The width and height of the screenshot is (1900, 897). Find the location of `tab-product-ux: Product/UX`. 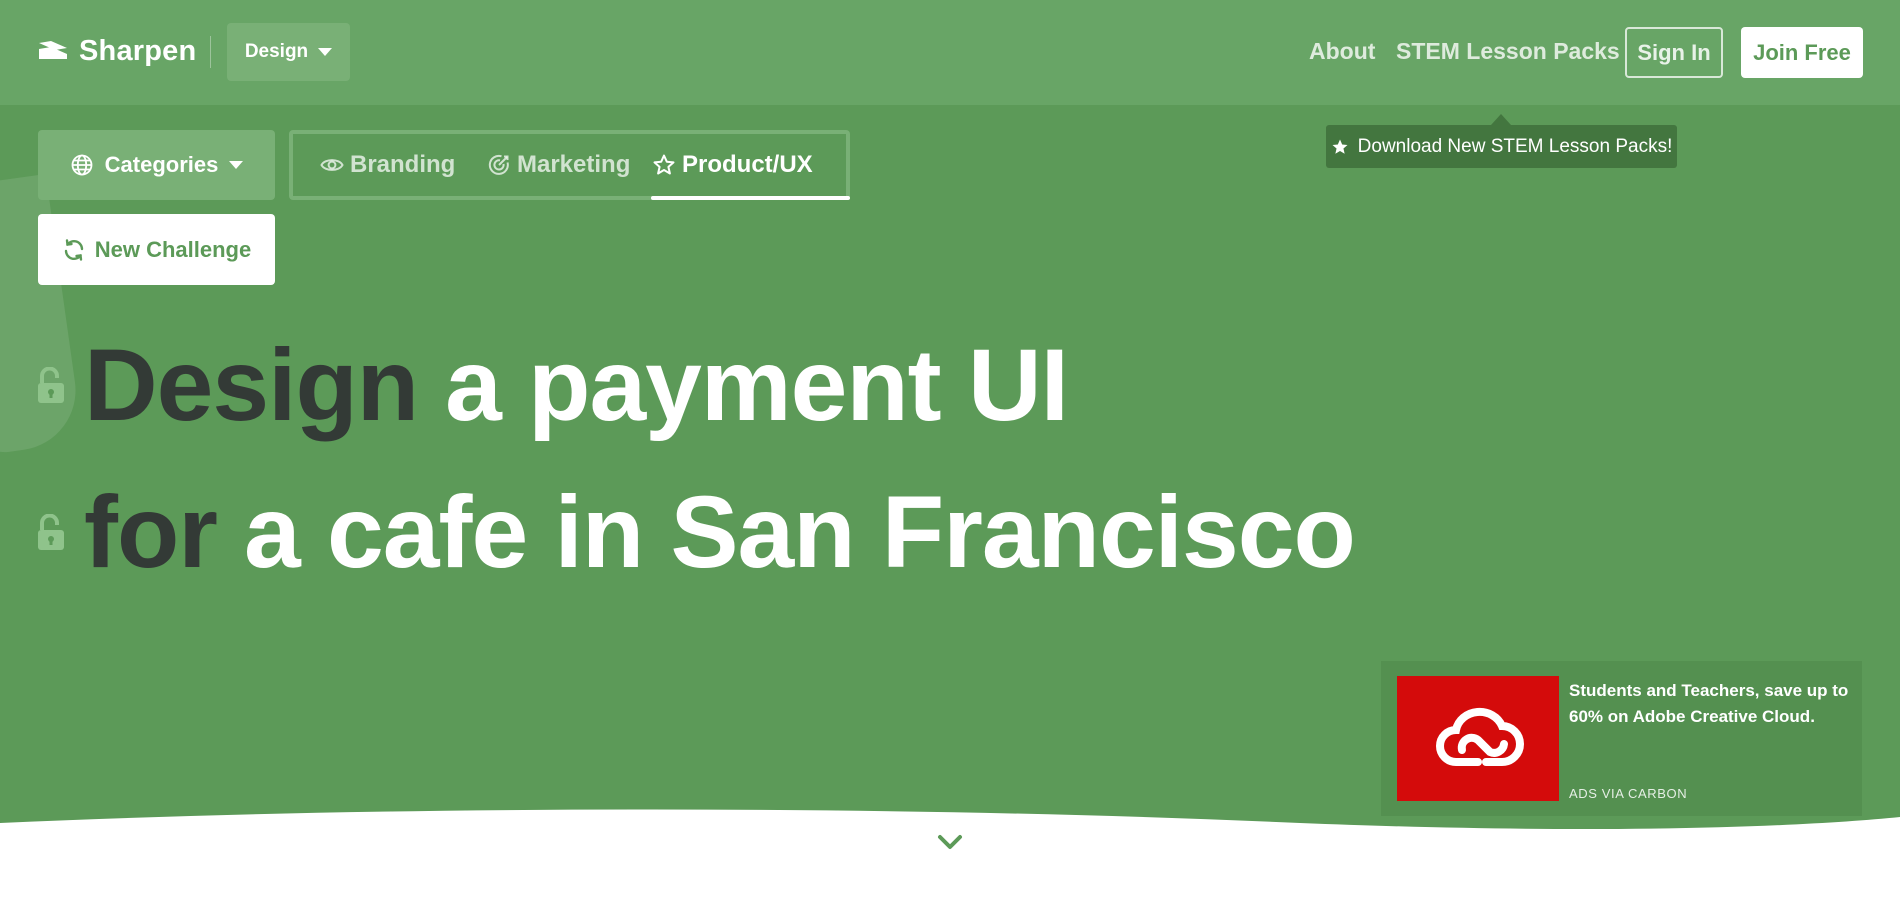

tab-product-ux: Product/UX is located at coordinates (732, 165).